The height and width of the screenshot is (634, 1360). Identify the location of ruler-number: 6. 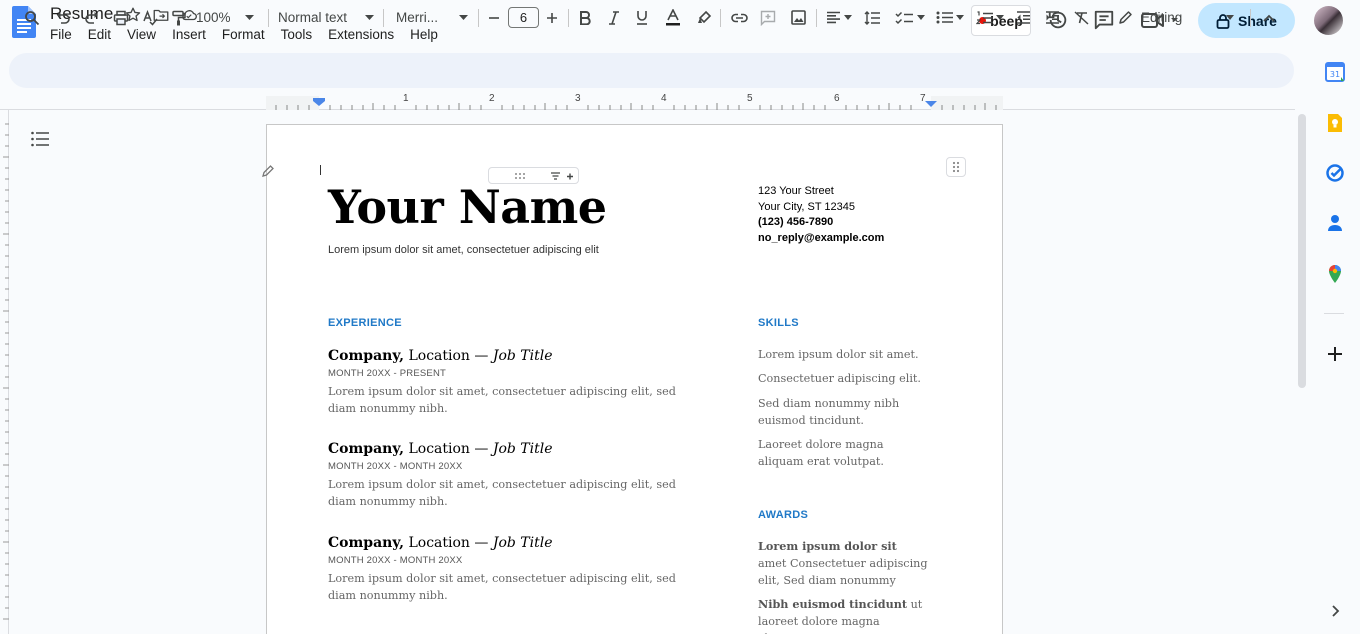
(837, 98).